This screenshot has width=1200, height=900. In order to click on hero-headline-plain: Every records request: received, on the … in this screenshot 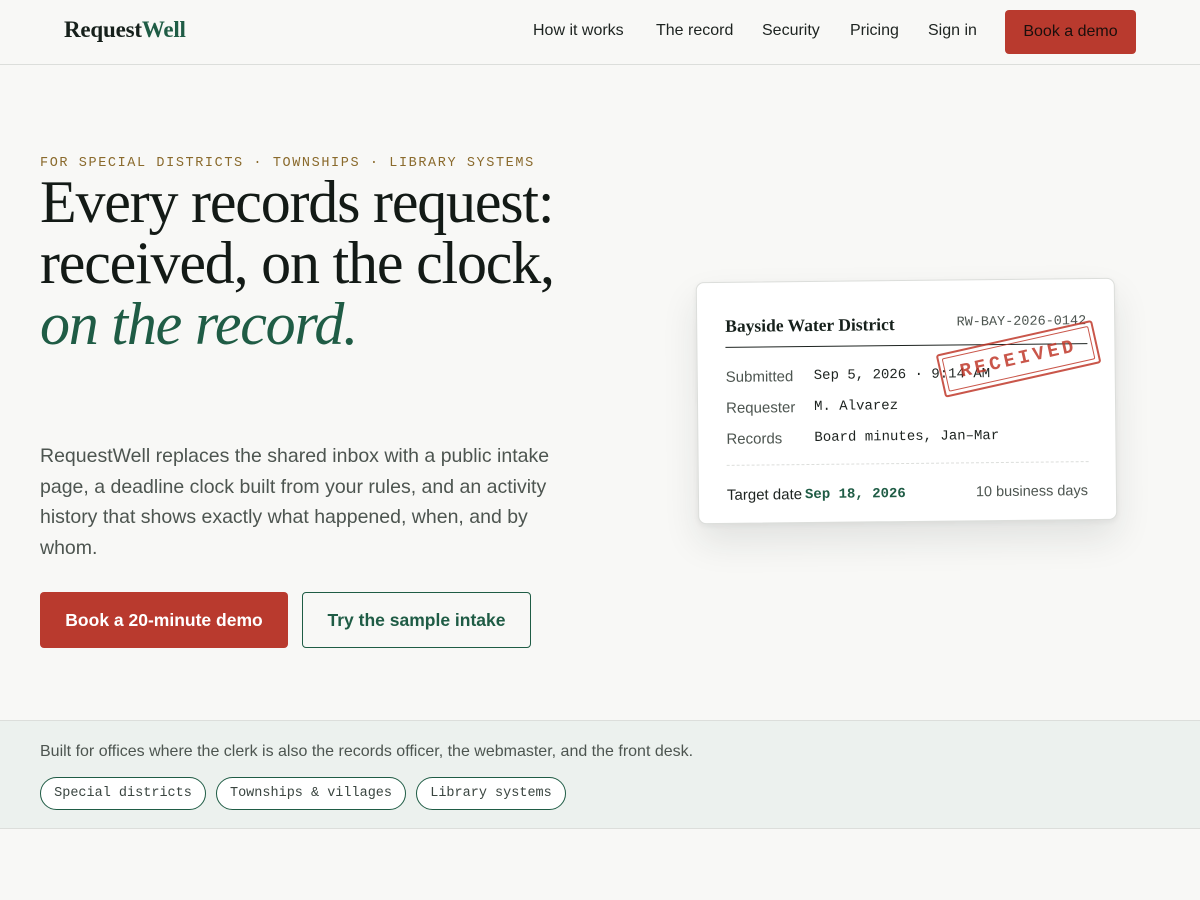, I will do `click(297, 232)`.